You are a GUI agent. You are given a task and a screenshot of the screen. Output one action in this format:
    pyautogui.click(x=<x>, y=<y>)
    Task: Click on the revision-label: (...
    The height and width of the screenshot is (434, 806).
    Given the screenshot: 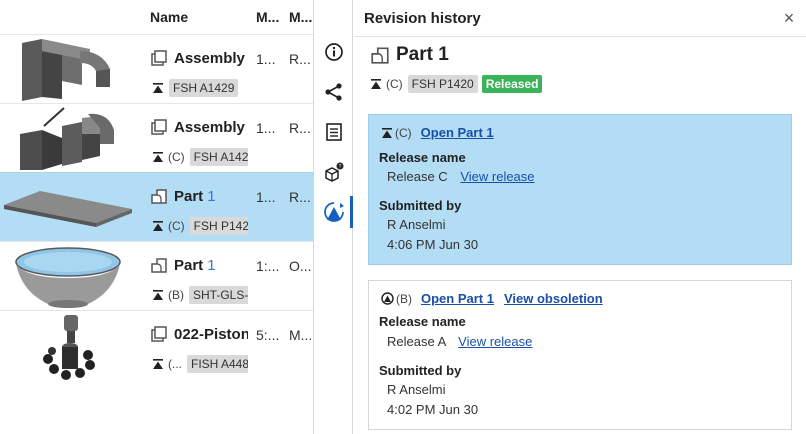 What is the action you would take?
    pyautogui.click(x=175, y=364)
    